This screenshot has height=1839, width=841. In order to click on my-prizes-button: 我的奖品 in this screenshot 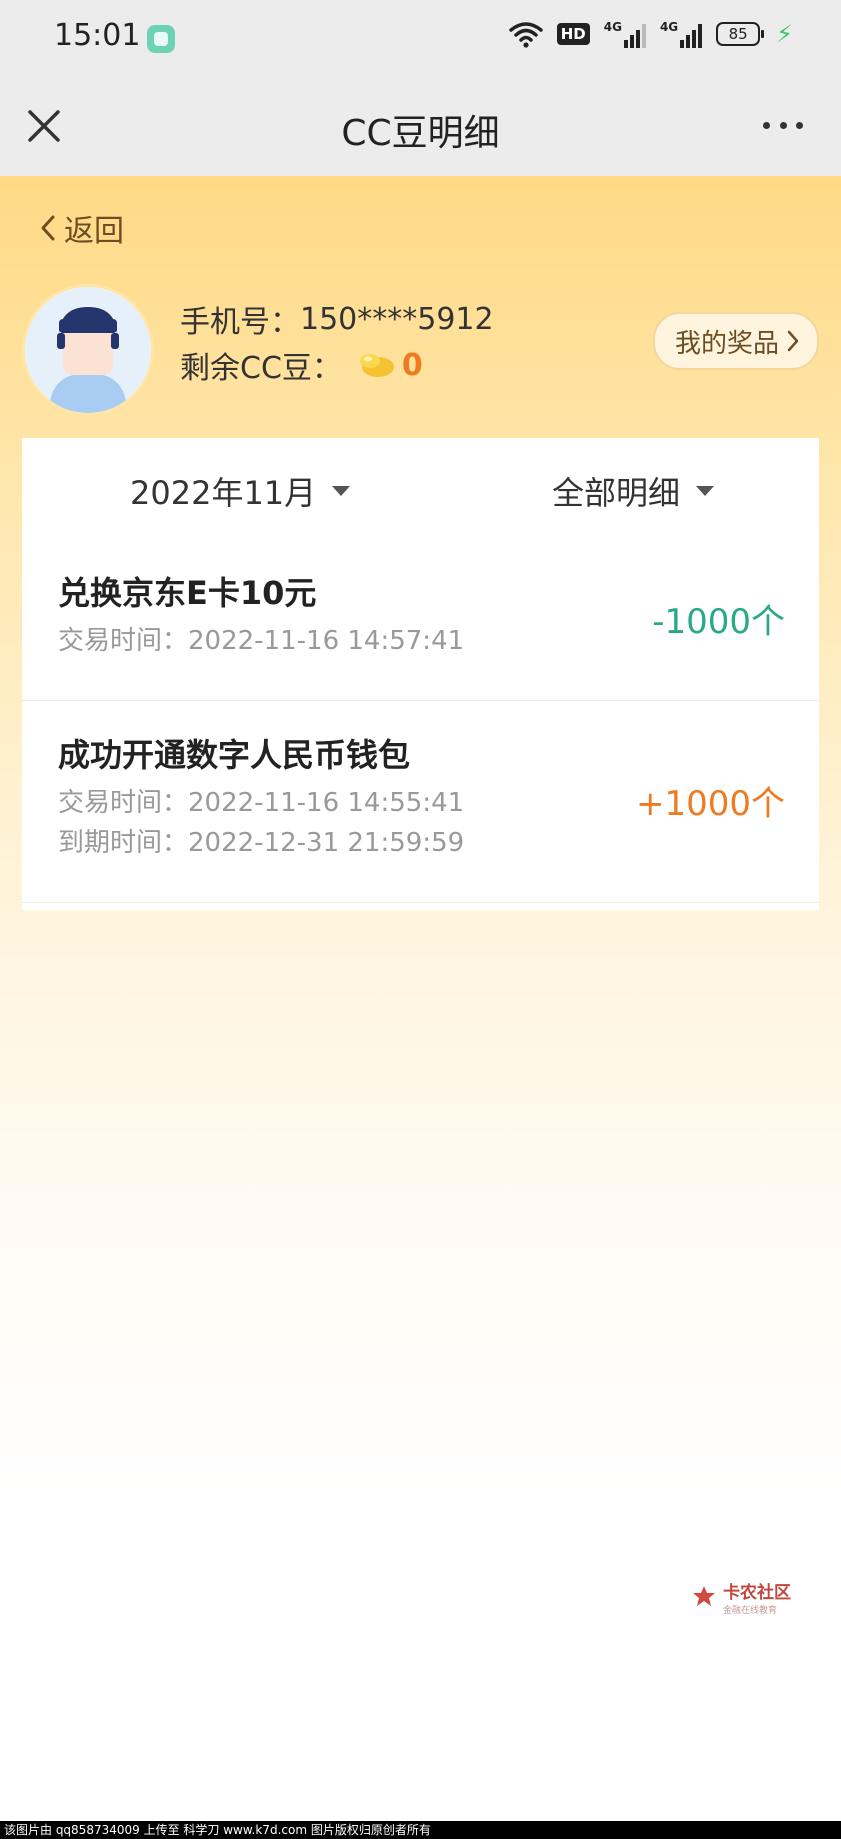, I will do `click(735, 341)`.